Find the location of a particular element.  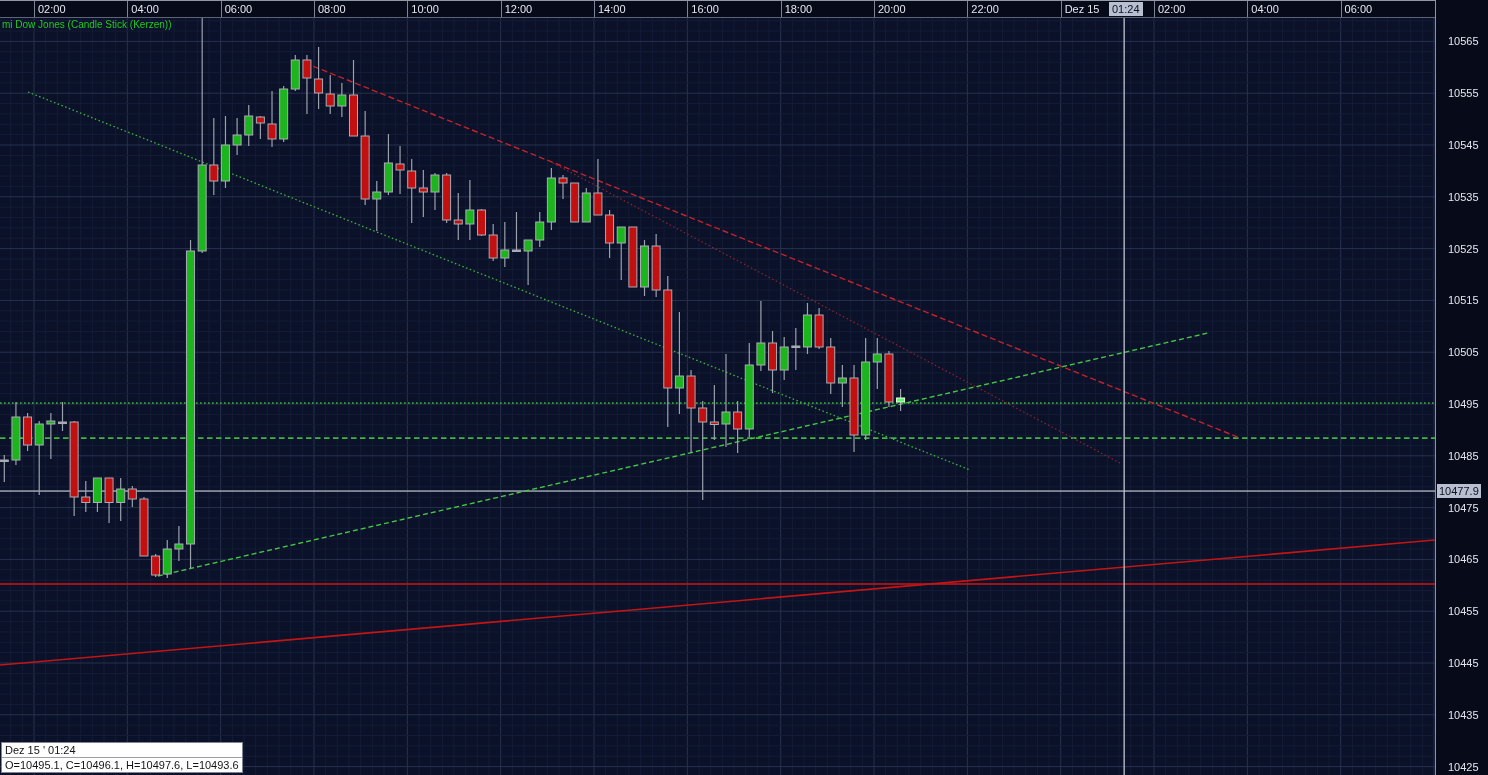

info-date-text: Dez 15 ' 01:24 is located at coordinates (40, 750).